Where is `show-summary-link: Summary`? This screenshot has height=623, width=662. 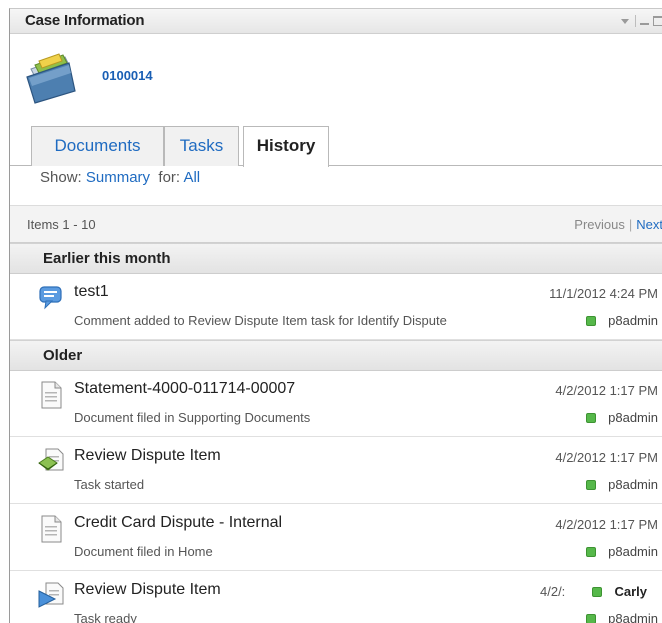 show-summary-link: Summary is located at coordinates (118, 177).